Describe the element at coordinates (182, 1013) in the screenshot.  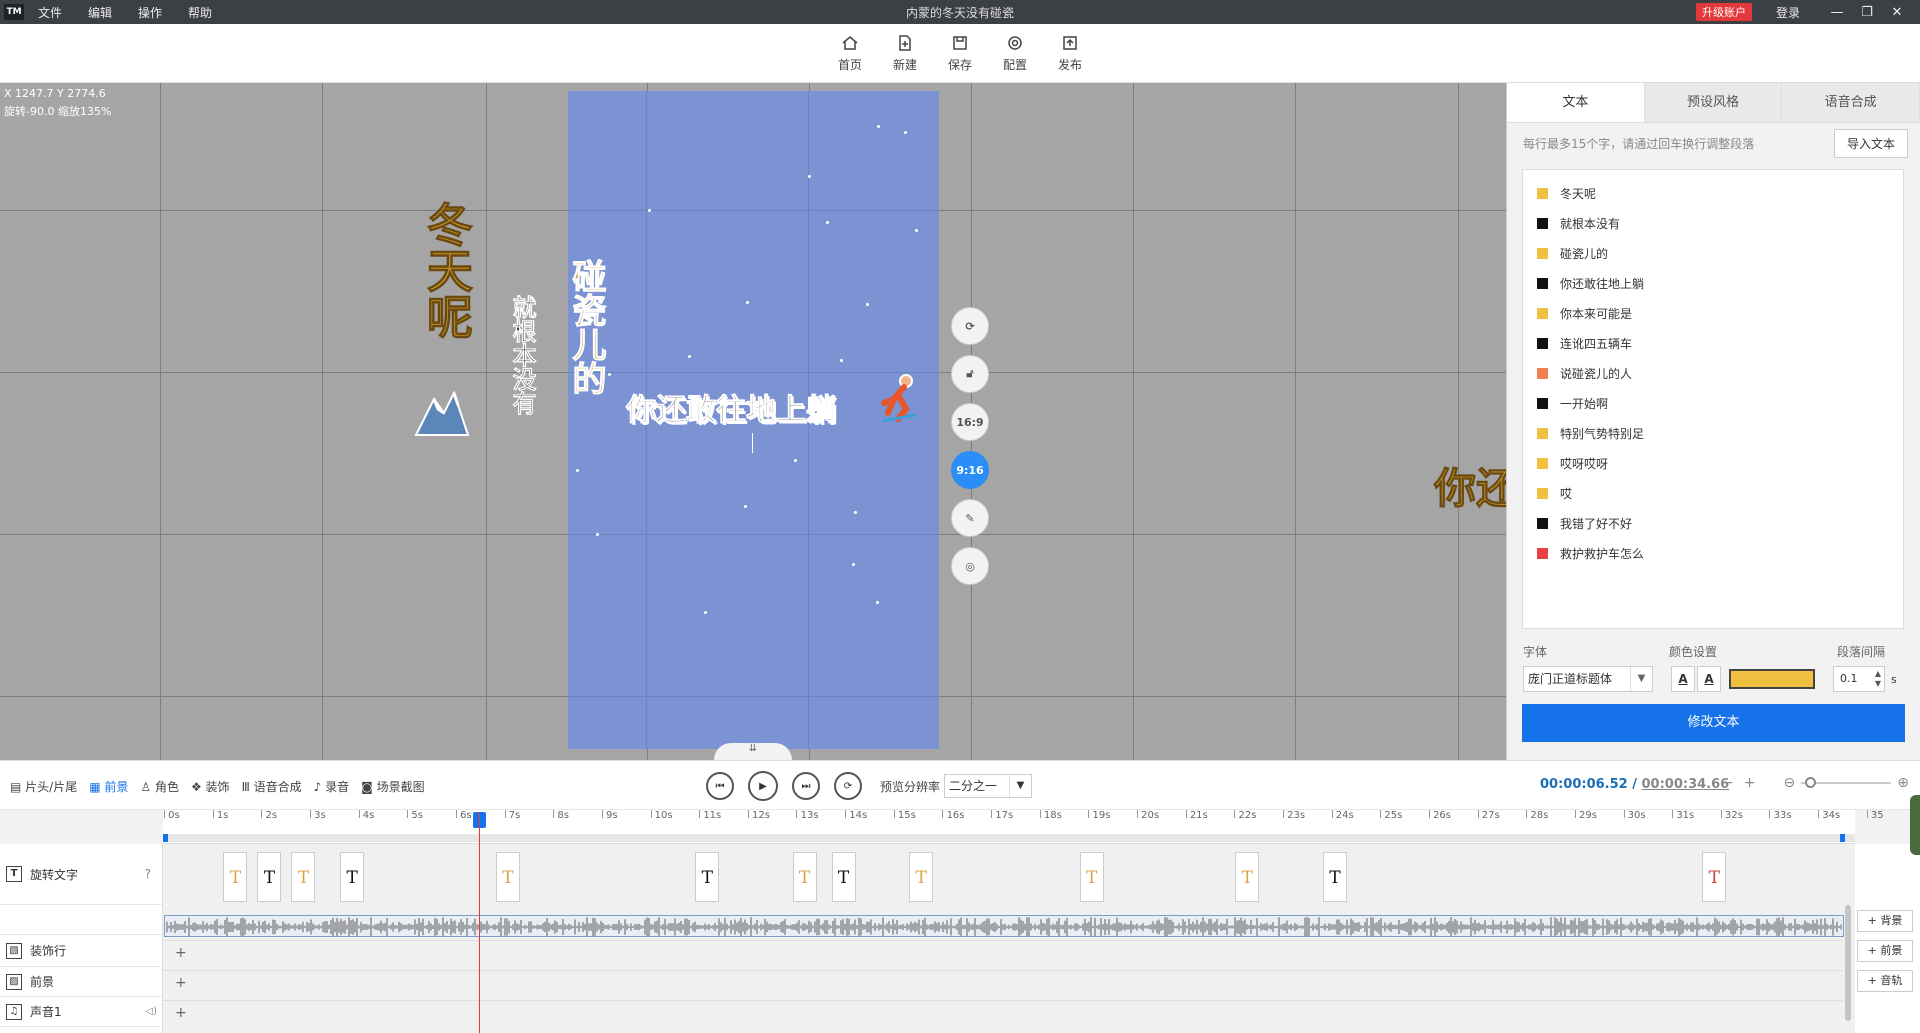
I see `add-sound-button: +` at that location.